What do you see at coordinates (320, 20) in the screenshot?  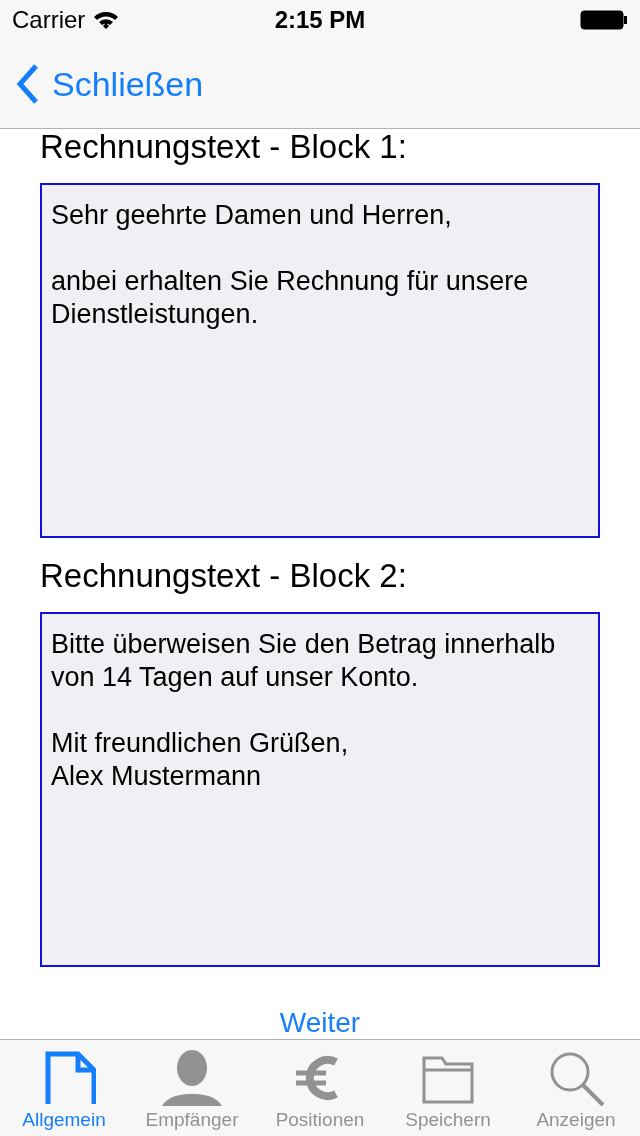 I see `status-time: 2:15 PM` at bounding box center [320, 20].